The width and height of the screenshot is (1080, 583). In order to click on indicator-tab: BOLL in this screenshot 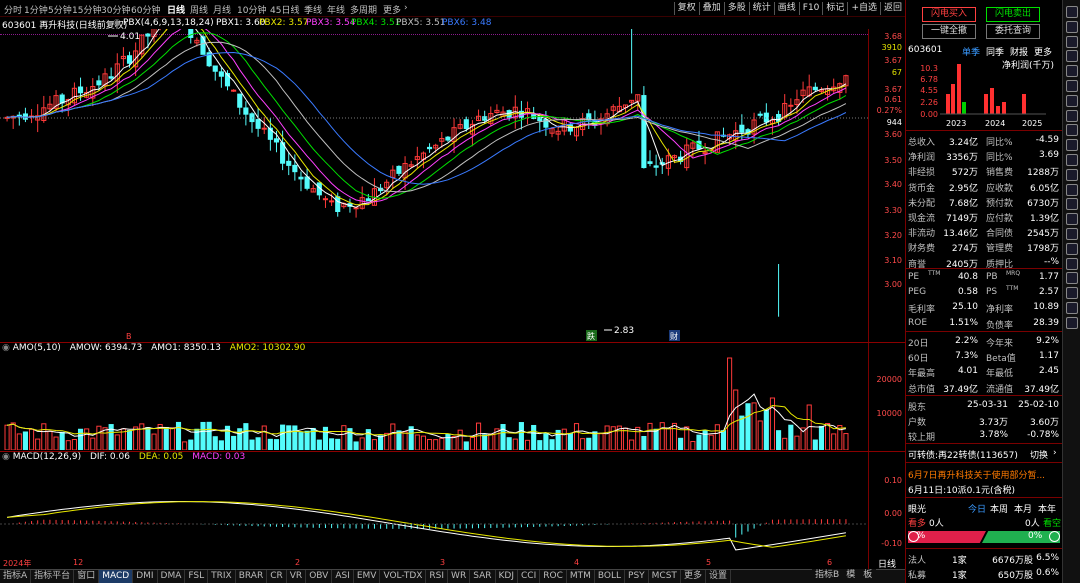, I will do `click(610, 576)`.